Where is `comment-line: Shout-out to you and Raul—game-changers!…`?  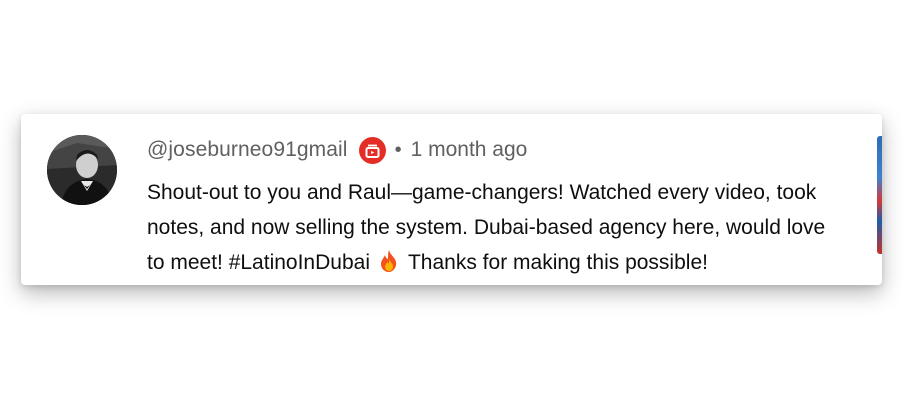
comment-line: Shout-out to you and Raul—game-changers!… is located at coordinates (482, 192).